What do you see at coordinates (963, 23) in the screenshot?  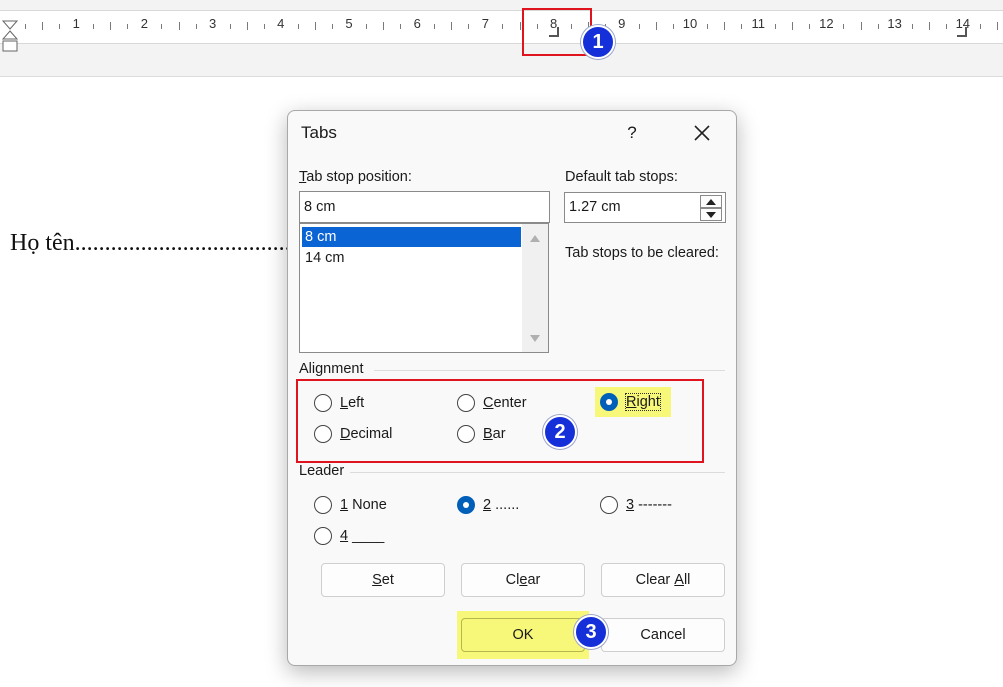 I see `ruler-number: 14` at bounding box center [963, 23].